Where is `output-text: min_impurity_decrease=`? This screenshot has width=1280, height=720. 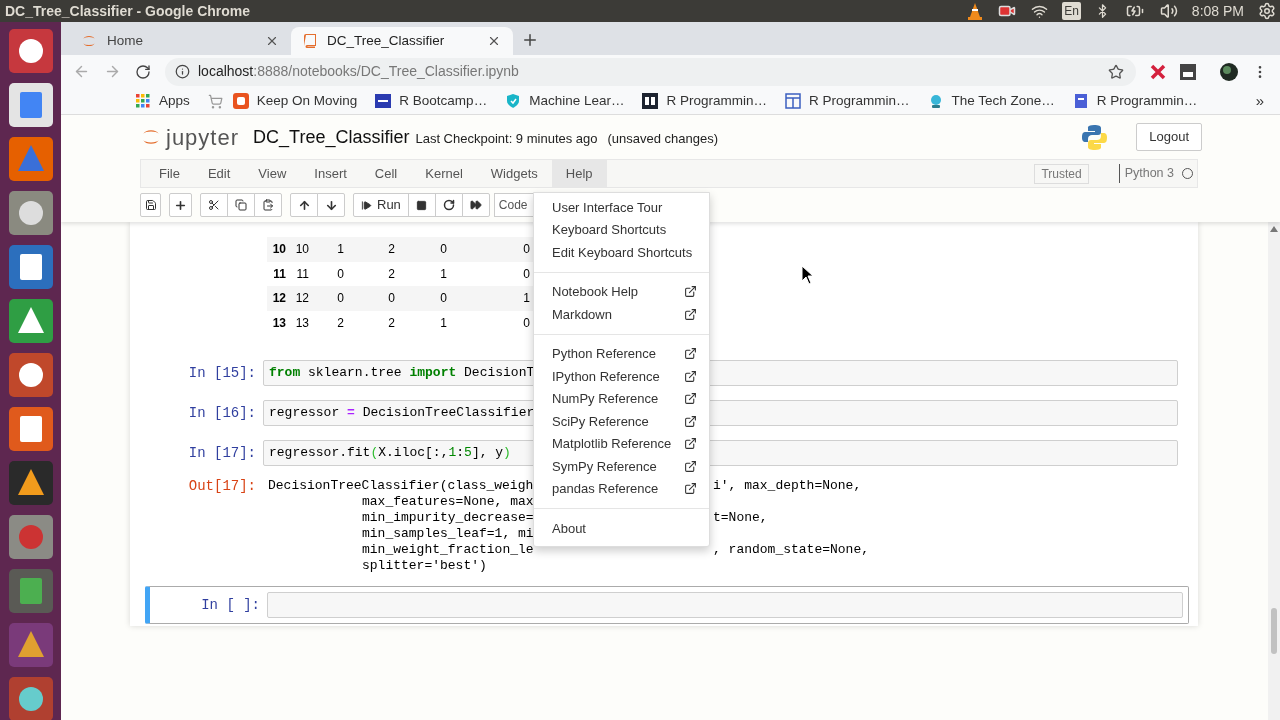
output-text: min_impurity_decrease= is located at coordinates (448, 517).